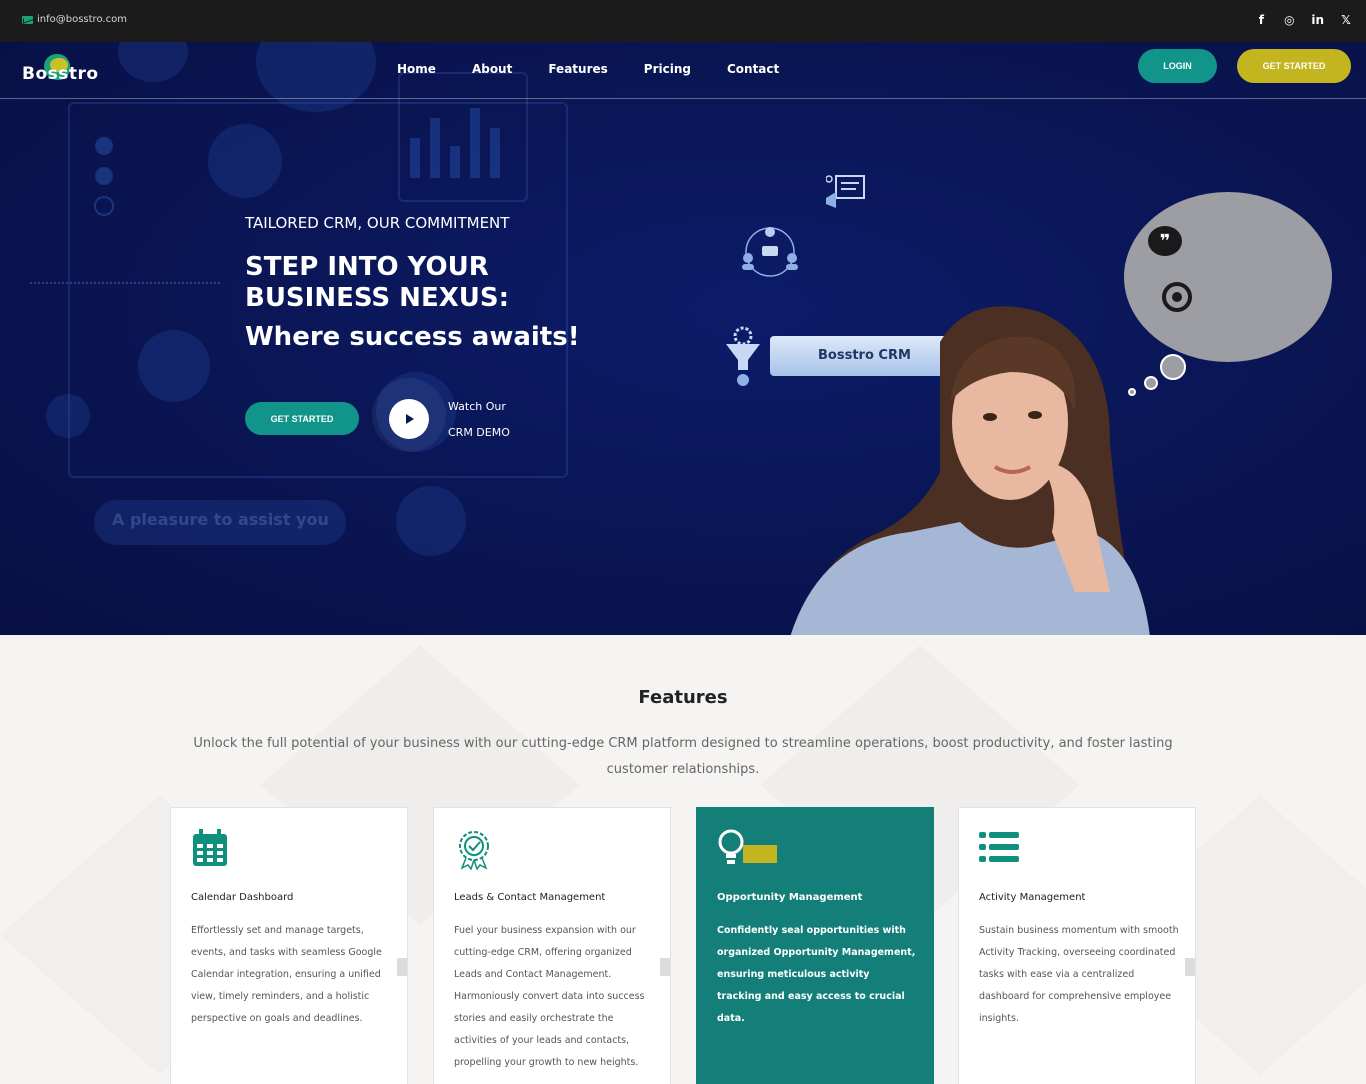  I want to click on play-demo-button, so click(409, 419).